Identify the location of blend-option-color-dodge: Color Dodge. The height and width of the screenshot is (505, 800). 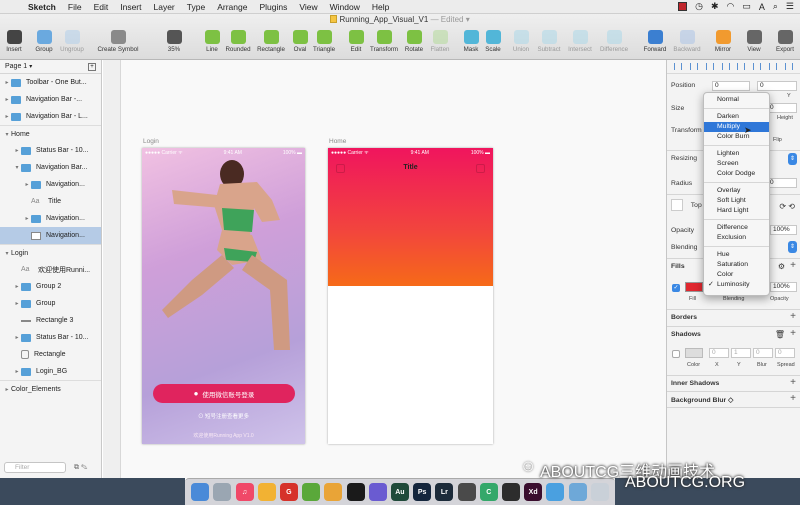
(736, 174).